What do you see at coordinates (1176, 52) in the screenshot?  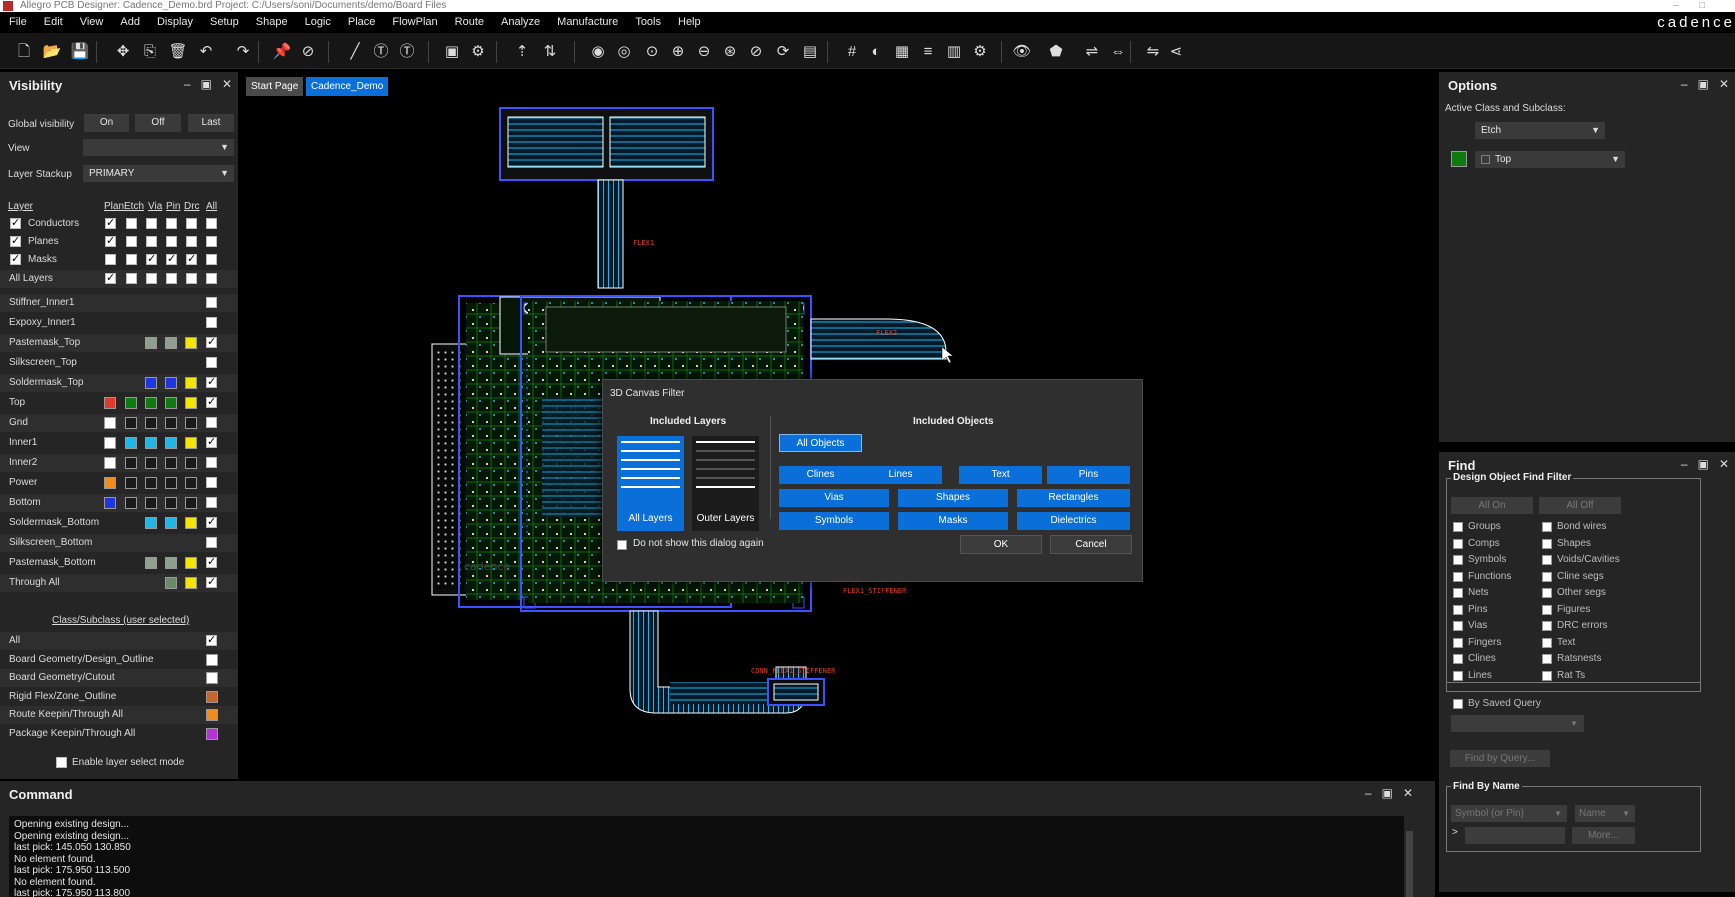 I see `share-icon: ⋖` at bounding box center [1176, 52].